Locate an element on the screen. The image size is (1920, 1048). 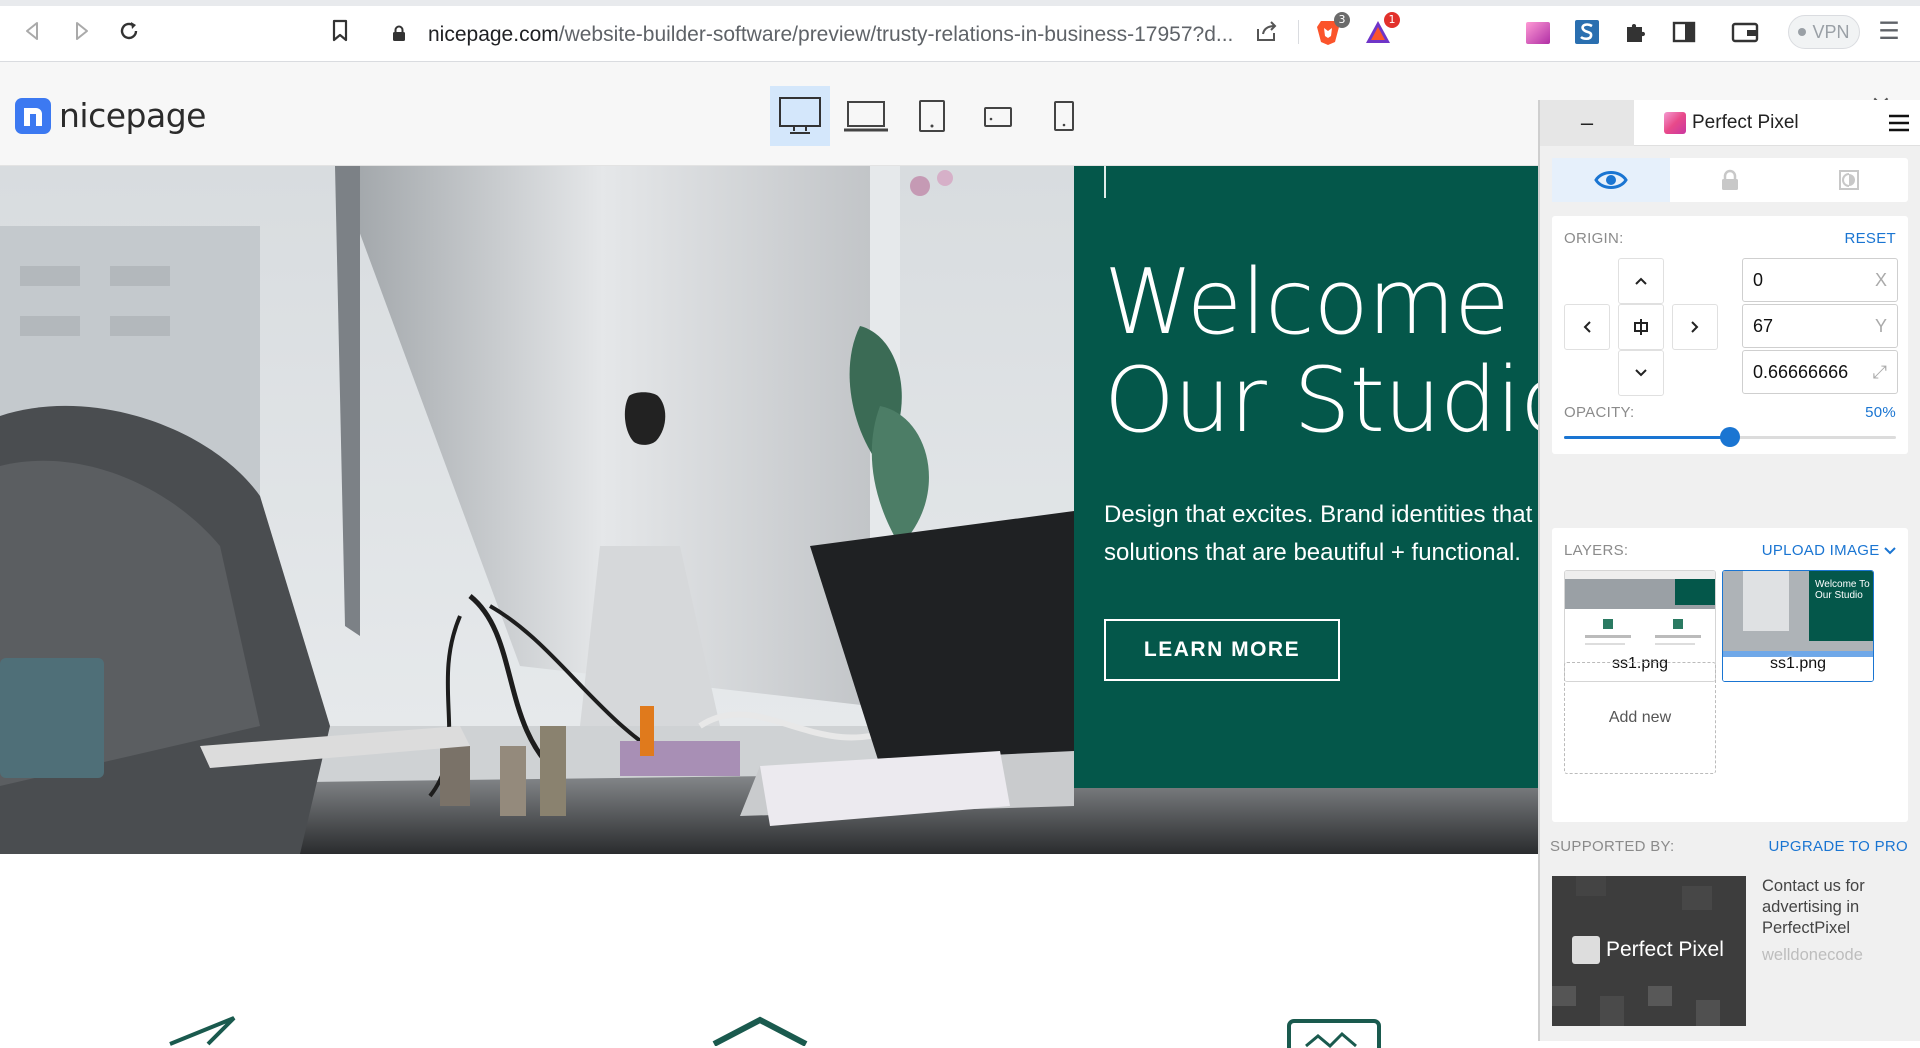
pp-title: Perfect Pixel is located at coordinates (1745, 122).